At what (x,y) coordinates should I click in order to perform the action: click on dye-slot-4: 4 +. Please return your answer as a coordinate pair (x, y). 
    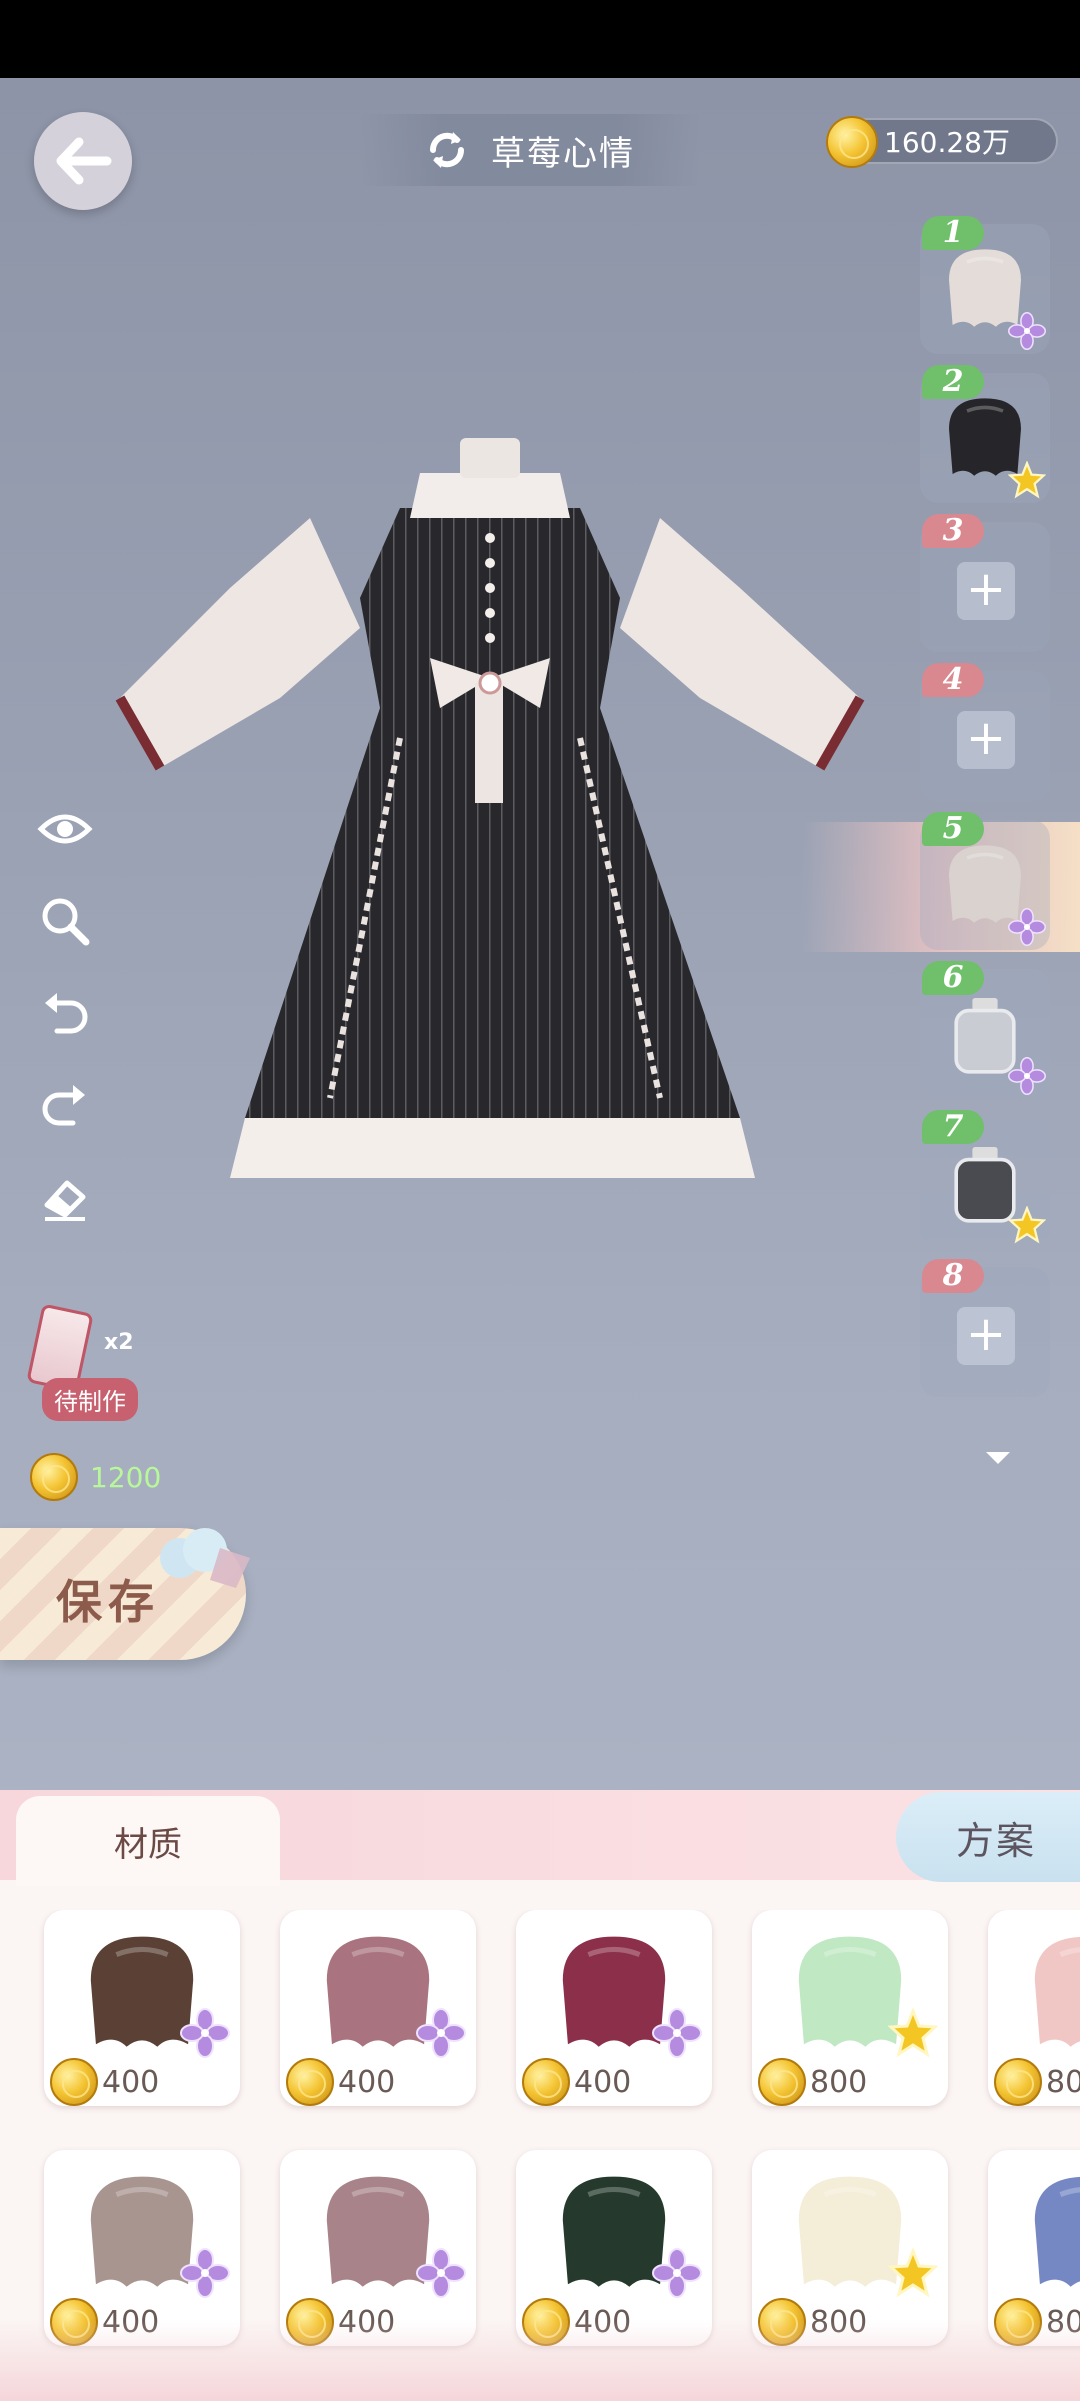
    Looking at the image, I should click on (985, 732).